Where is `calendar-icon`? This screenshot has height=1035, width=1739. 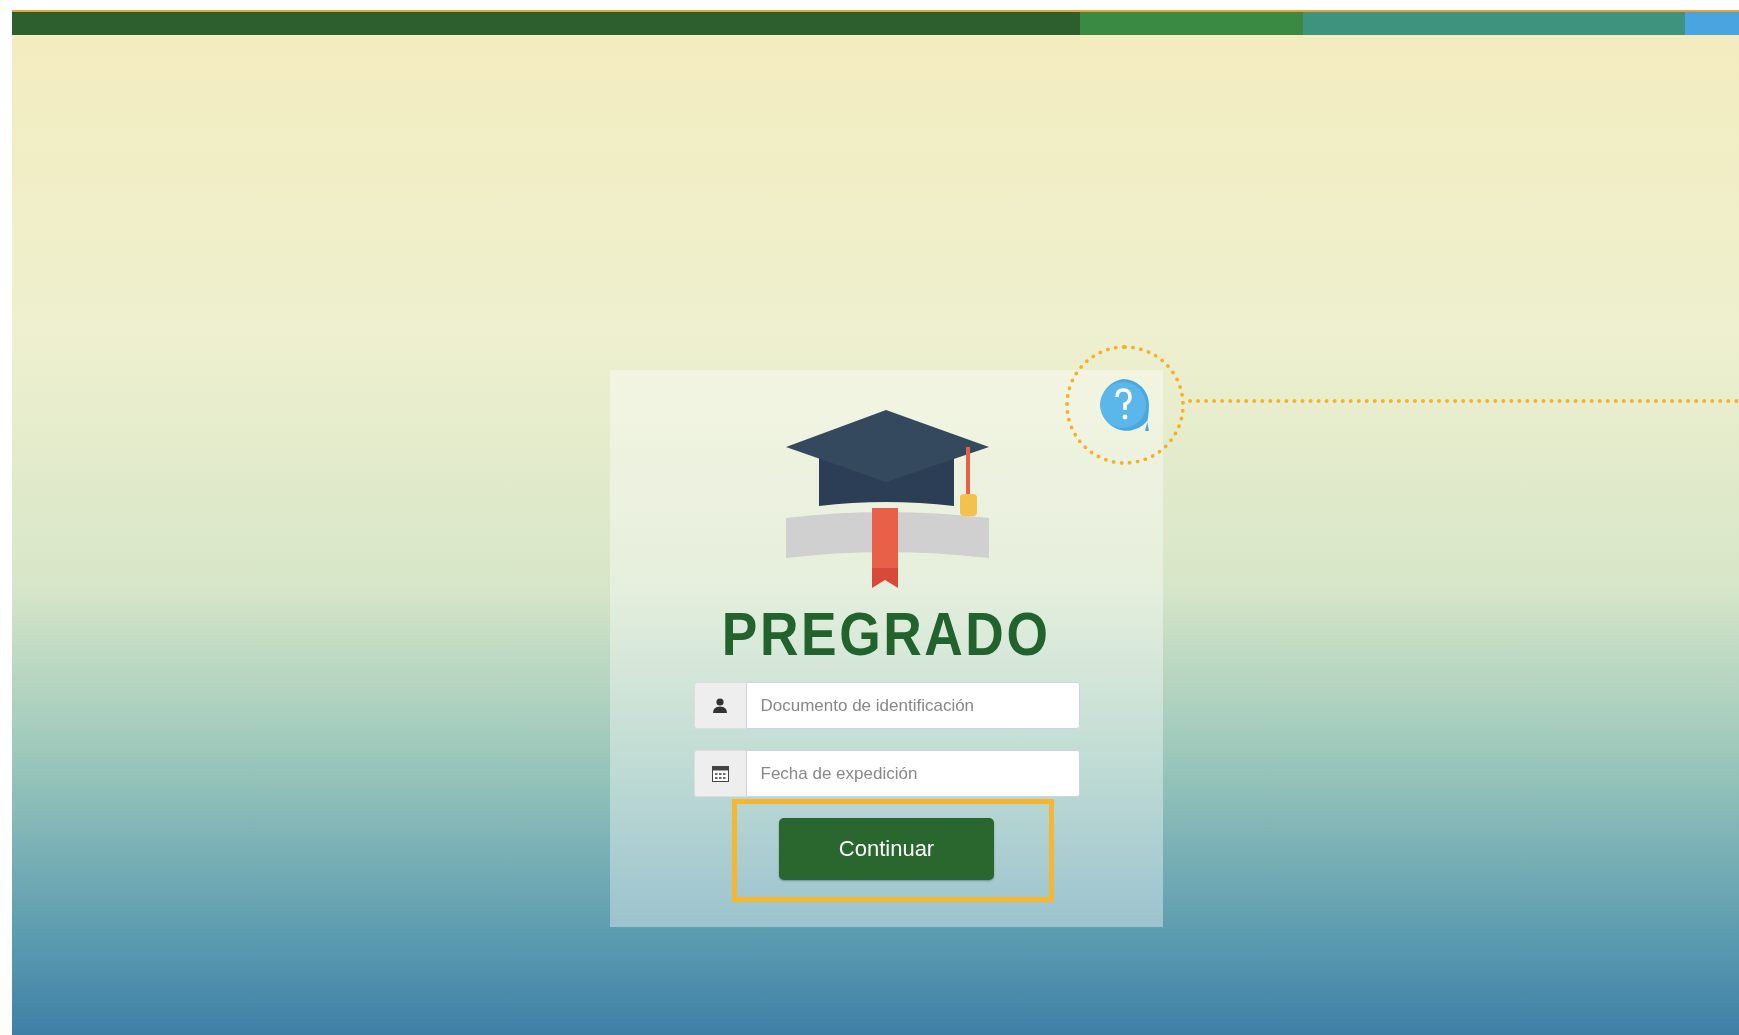
calendar-icon is located at coordinates (720, 773).